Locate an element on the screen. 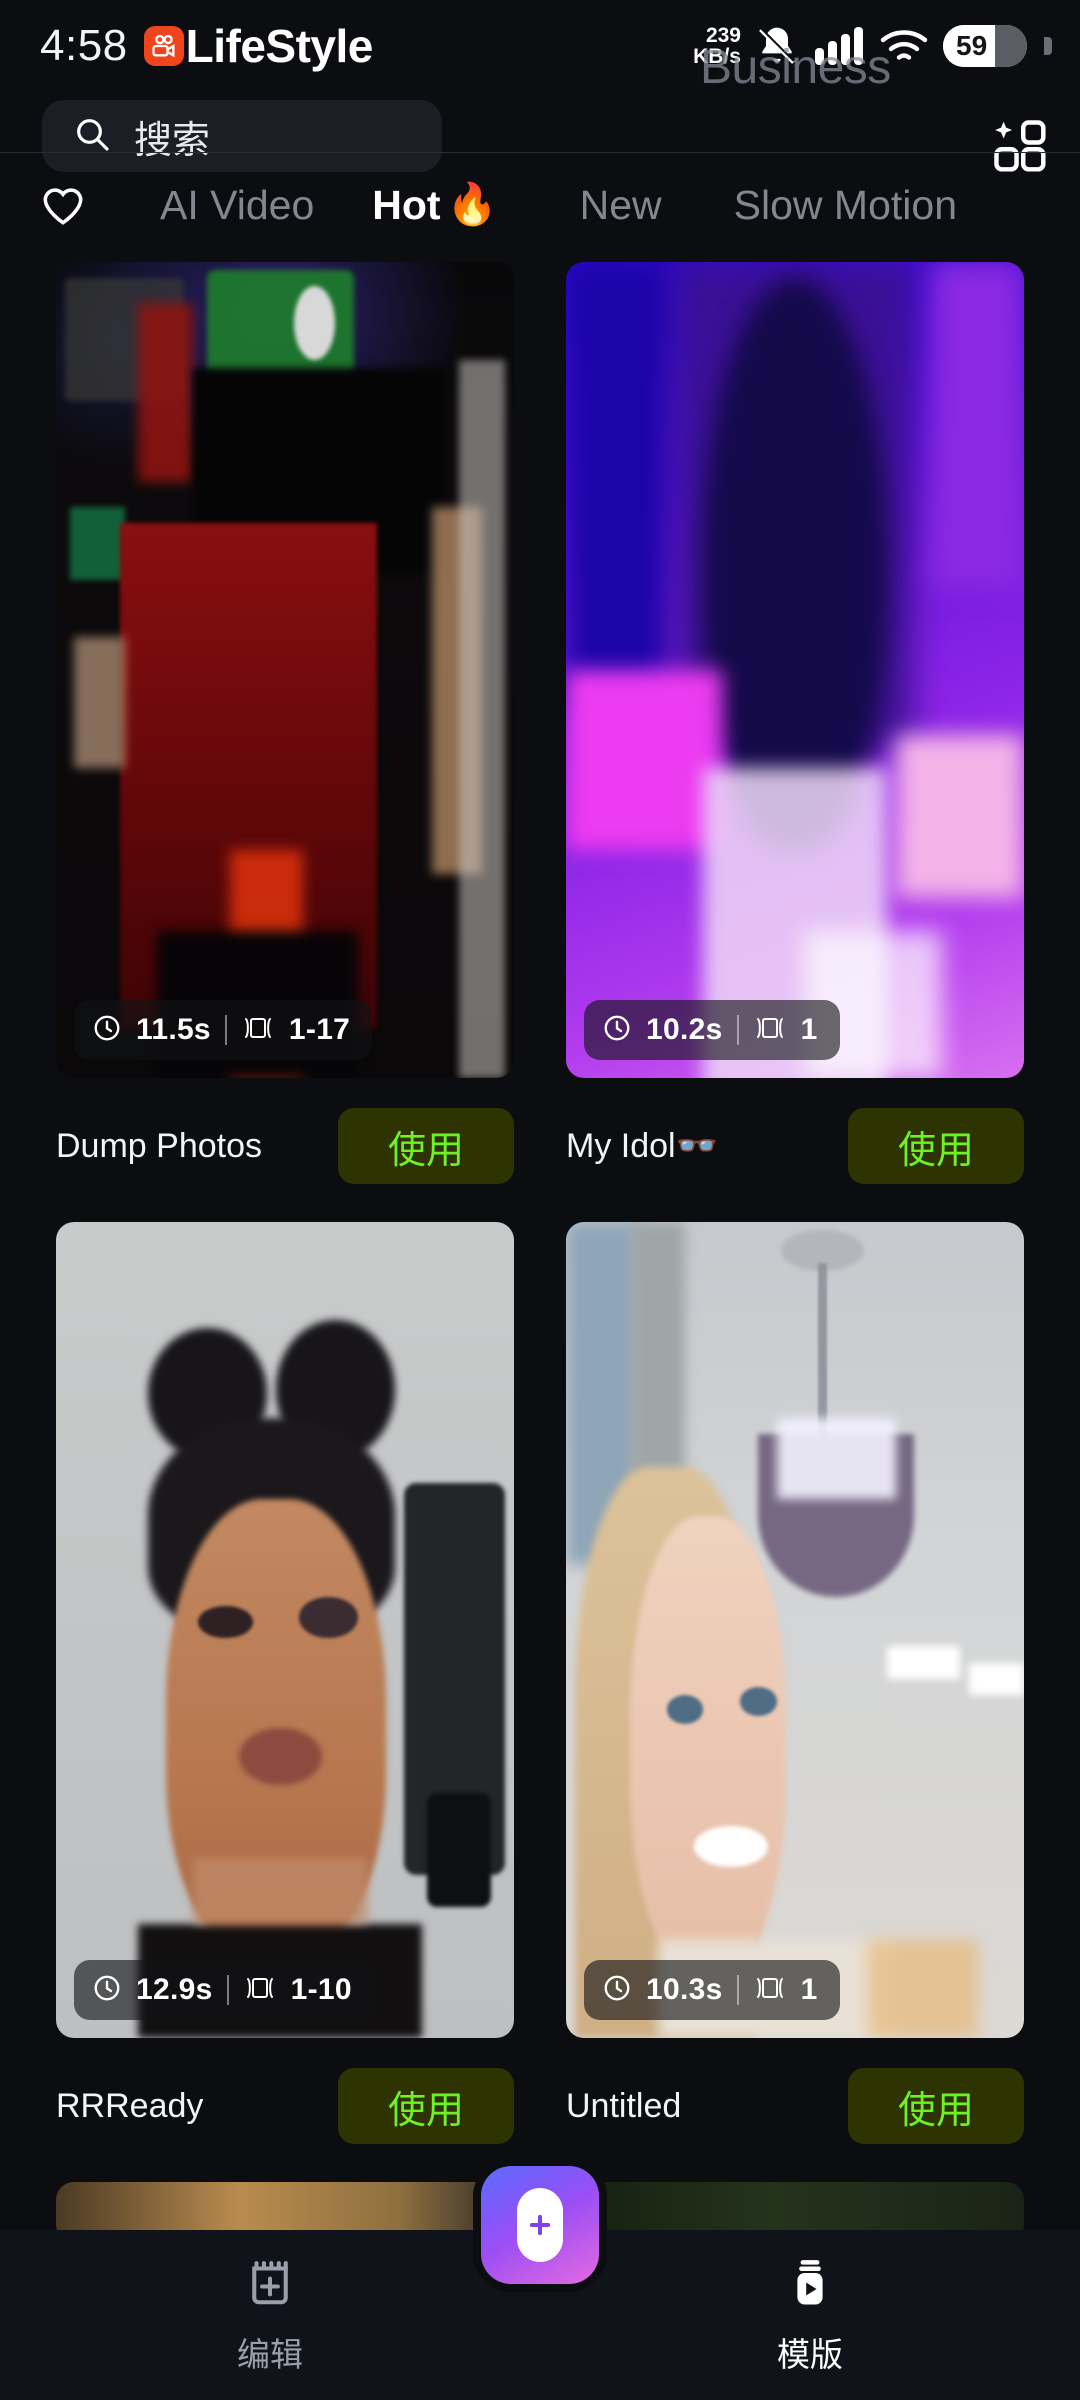 This screenshot has height=2400, width=1080. search-input: 搜索 is located at coordinates (172, 136).